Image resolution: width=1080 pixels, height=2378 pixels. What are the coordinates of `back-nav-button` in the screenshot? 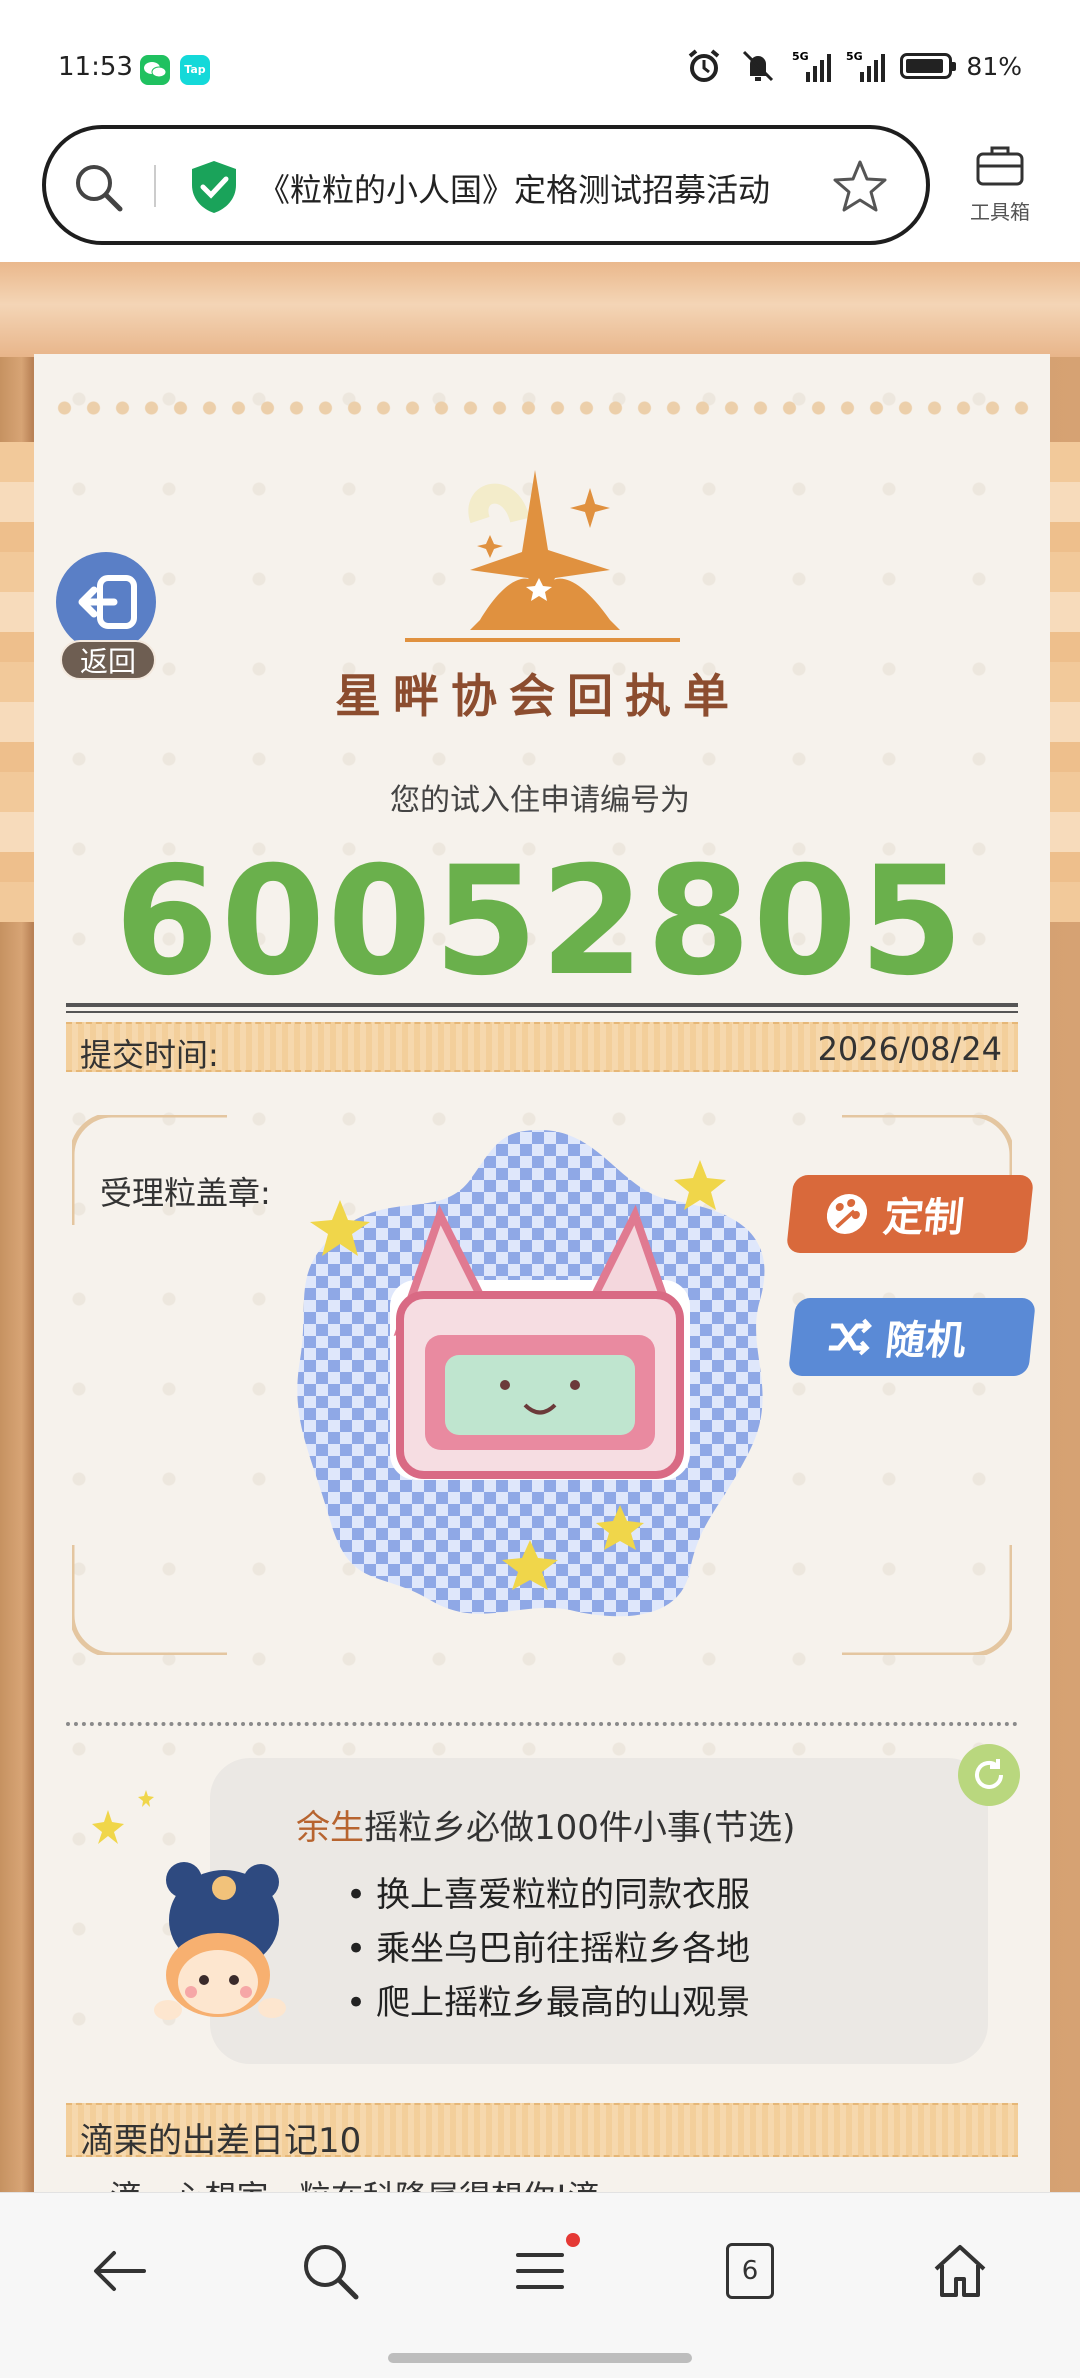 It's located at (120, 2271).